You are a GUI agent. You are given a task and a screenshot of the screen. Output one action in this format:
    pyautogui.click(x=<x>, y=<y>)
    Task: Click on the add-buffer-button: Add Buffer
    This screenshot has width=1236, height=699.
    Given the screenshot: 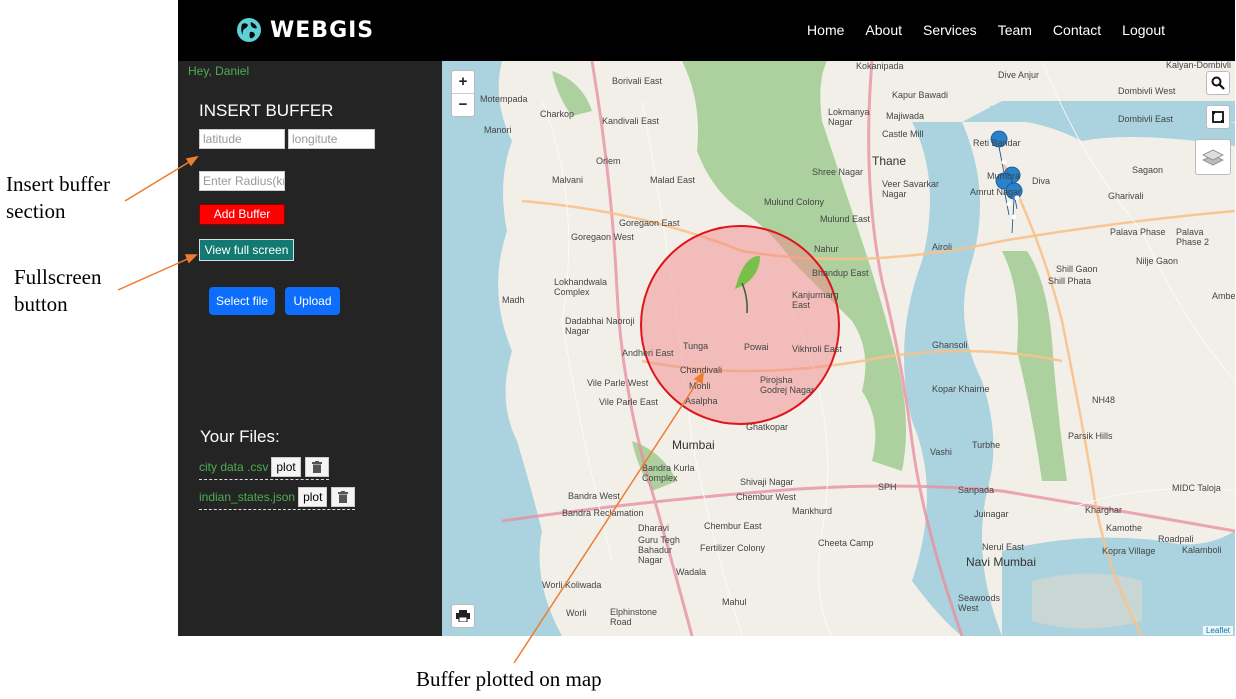 What is the action you would take?
    pyautogui.click(x=242, y=214)
    